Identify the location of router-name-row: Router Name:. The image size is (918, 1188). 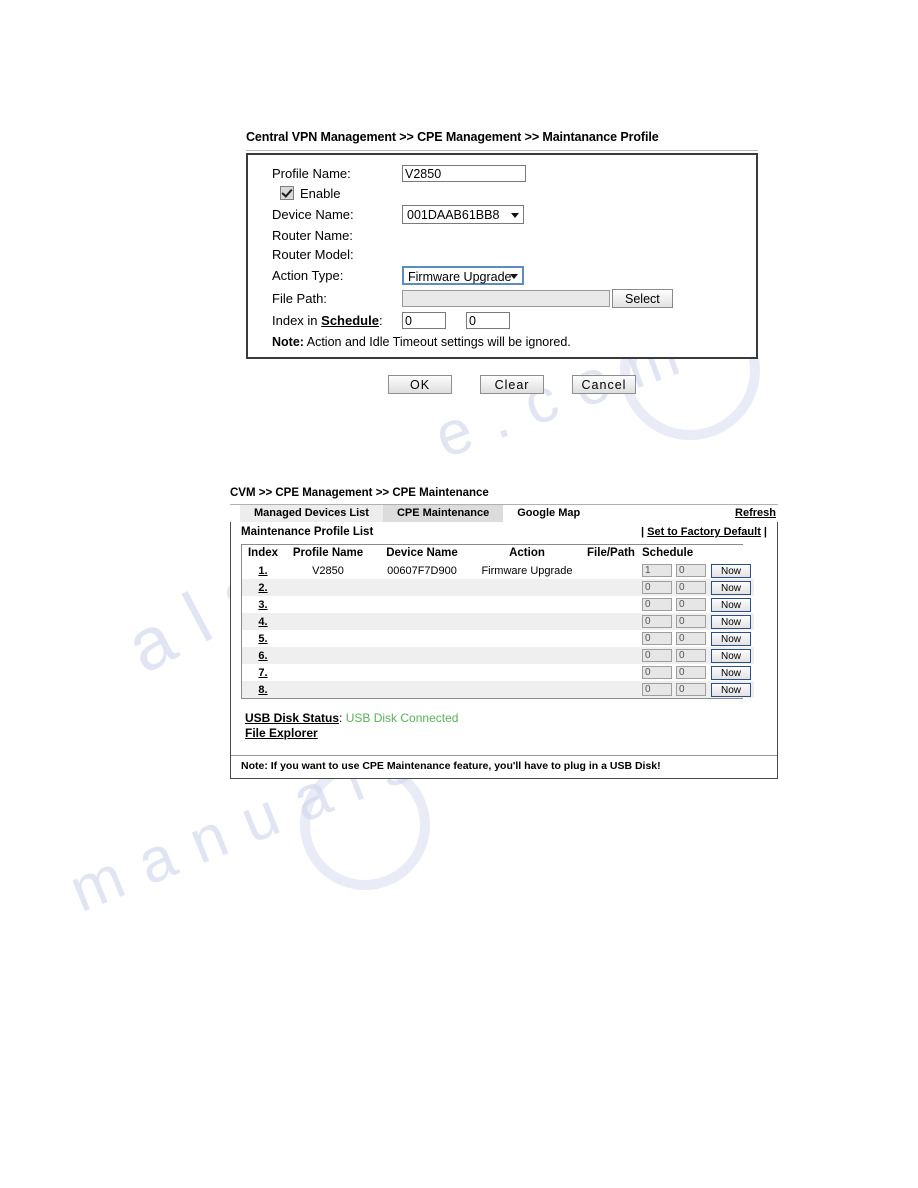
(472, 235).